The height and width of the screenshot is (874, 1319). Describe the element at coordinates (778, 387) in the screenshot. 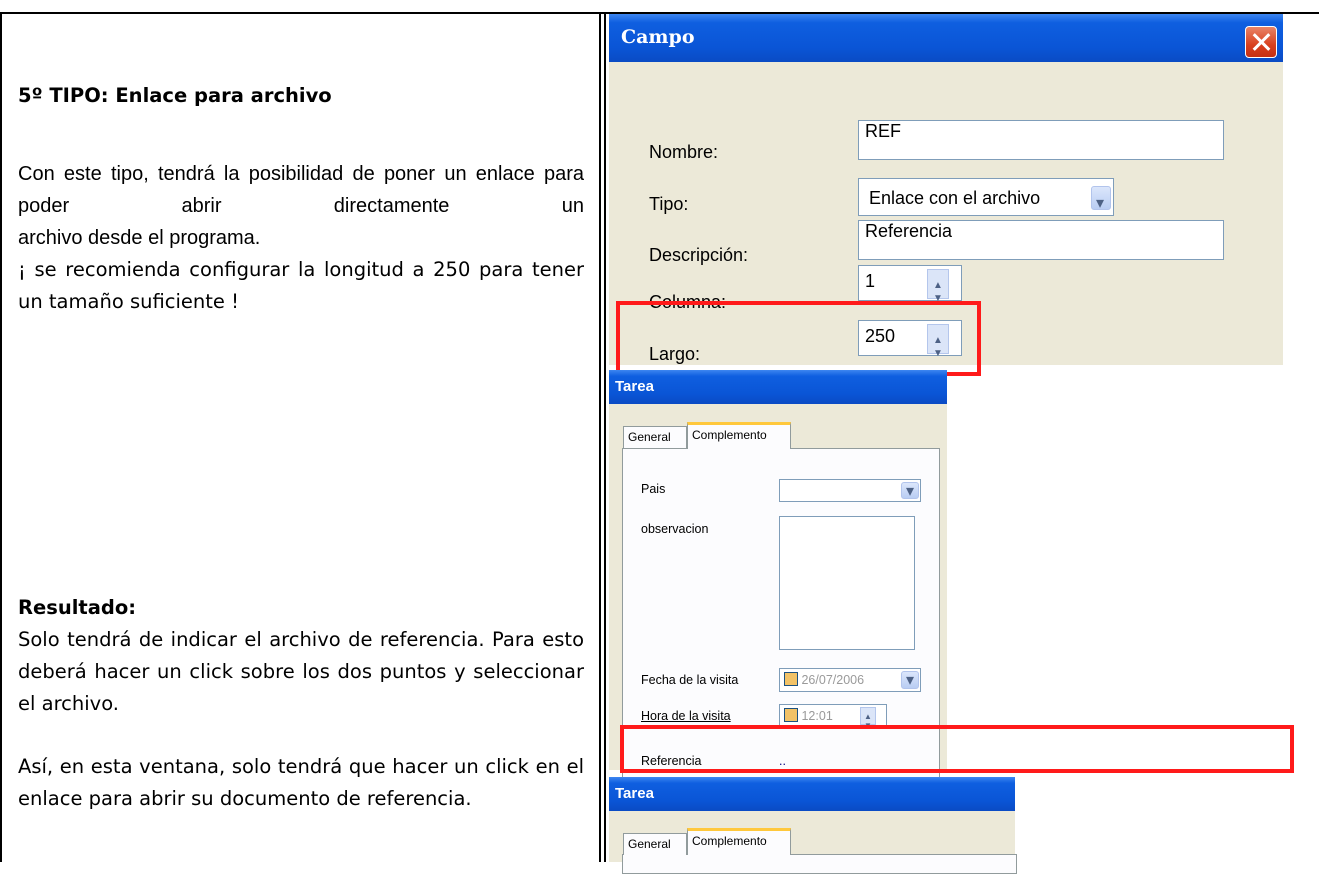

I see `tarea-title-bar: Tarea` at that location.